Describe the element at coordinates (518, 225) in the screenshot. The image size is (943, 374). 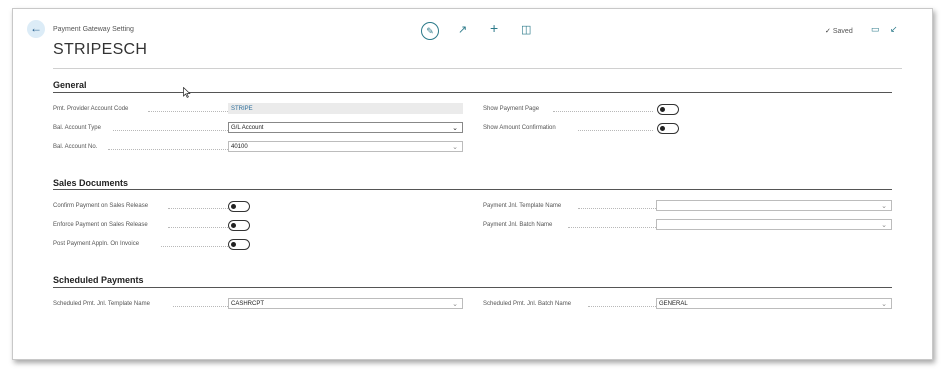
I see `jnl-batch-name-label: Payment Jnl. Batch Name` at that location.